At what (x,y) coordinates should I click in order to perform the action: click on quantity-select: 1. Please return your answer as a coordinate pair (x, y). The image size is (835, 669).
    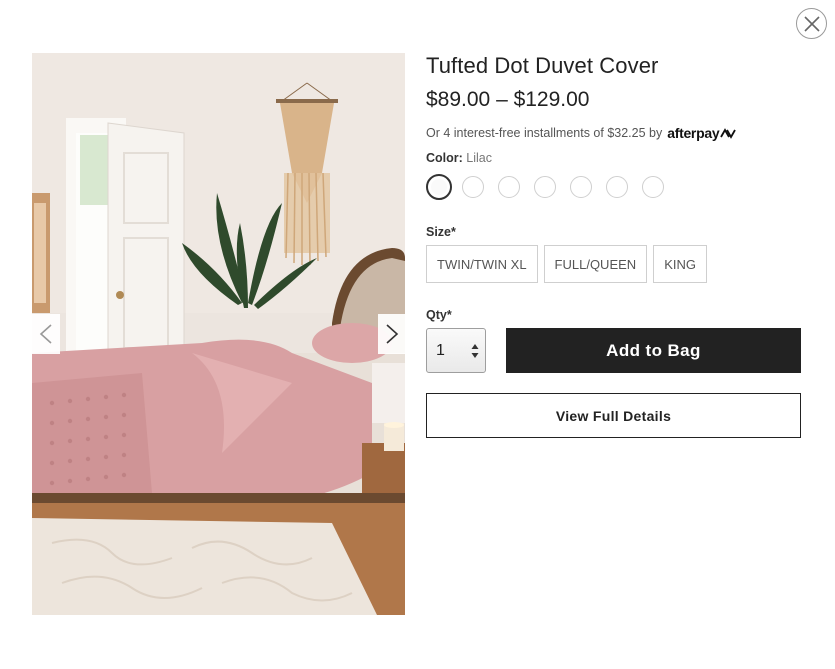
    Looking at the image, I should click on (456, 350).